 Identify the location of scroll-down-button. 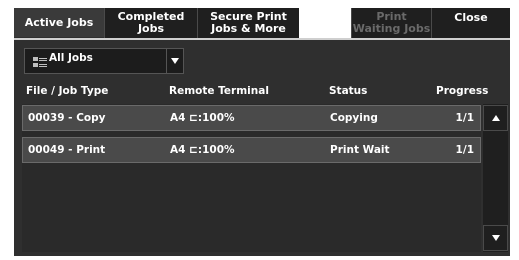
(495, 238).